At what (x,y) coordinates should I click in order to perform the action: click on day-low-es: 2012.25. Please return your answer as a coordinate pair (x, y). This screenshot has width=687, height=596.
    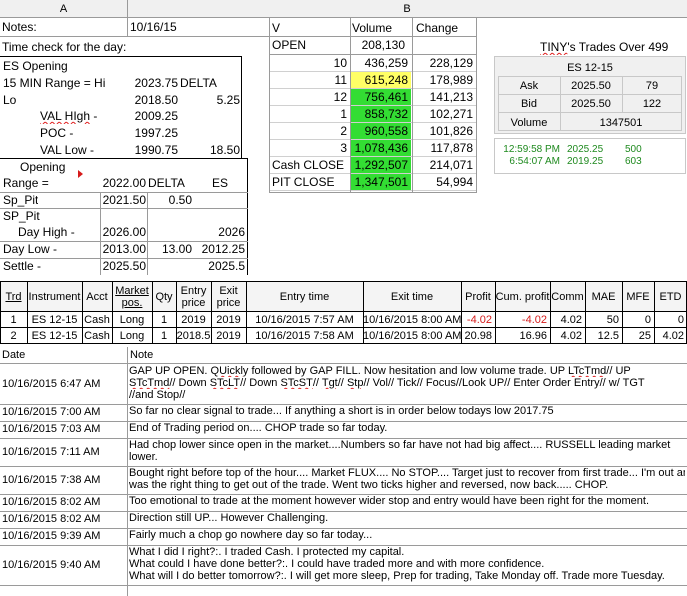
    Looking at the image, I should click on (217, 249).